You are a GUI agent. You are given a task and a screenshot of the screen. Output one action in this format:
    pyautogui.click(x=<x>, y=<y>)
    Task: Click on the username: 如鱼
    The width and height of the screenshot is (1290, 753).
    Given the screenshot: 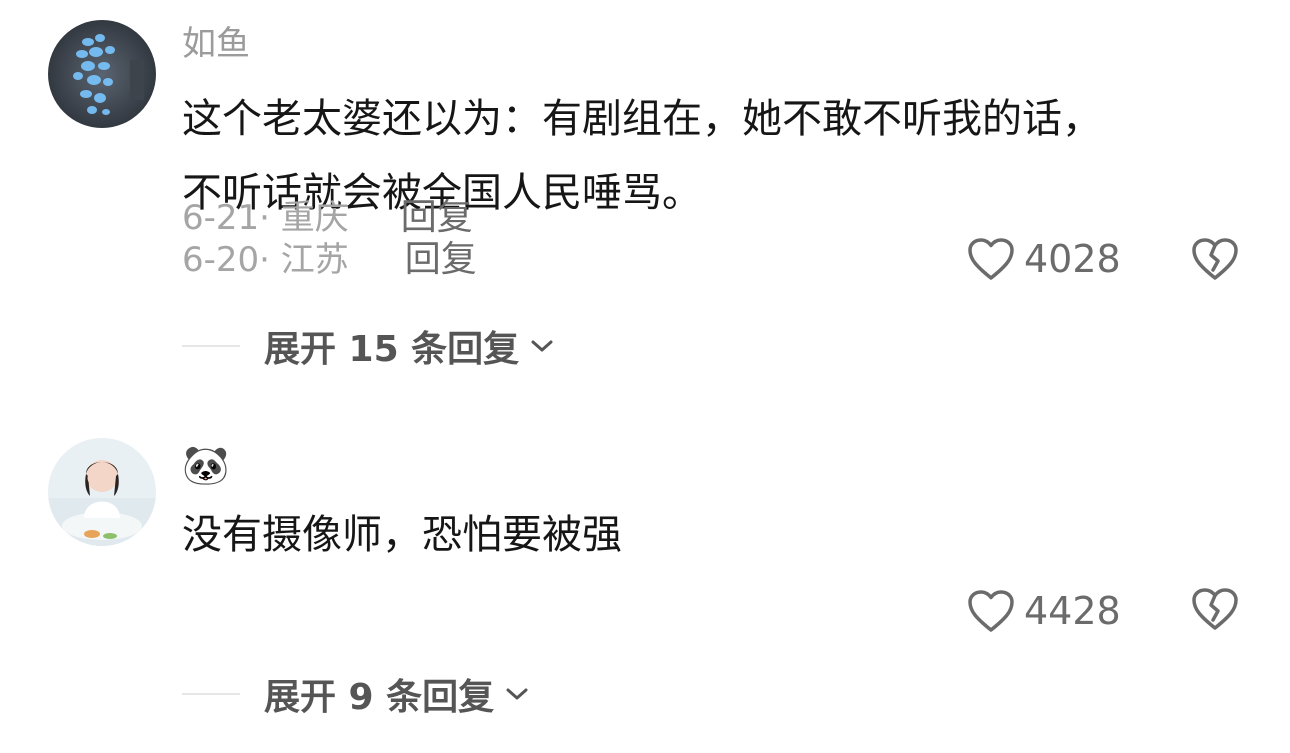 What is the action you would take?
    pyautogui.click(x=216, y=44)
    